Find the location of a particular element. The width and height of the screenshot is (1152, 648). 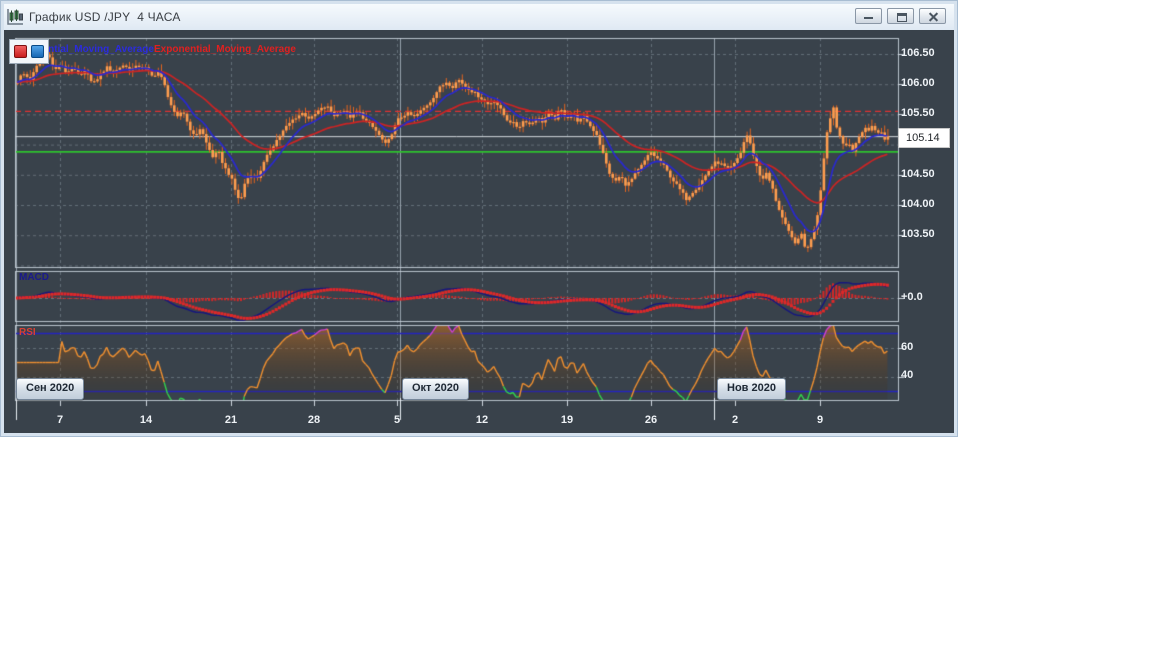

legend-ema-slow: Exponential_Moving_Average is located at coordinates (225, 49).